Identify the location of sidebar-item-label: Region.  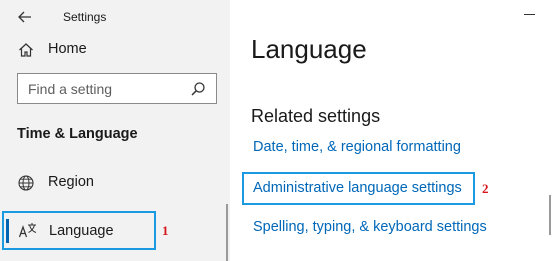
(71, 182).